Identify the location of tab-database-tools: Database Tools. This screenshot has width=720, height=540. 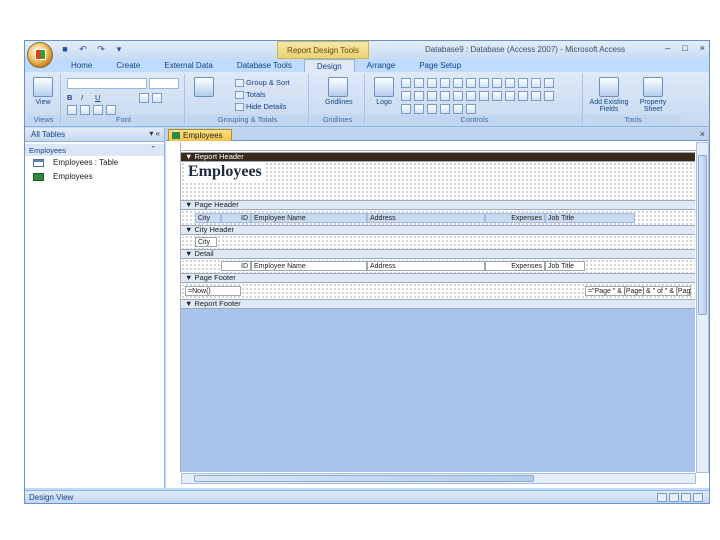
(264, 66).